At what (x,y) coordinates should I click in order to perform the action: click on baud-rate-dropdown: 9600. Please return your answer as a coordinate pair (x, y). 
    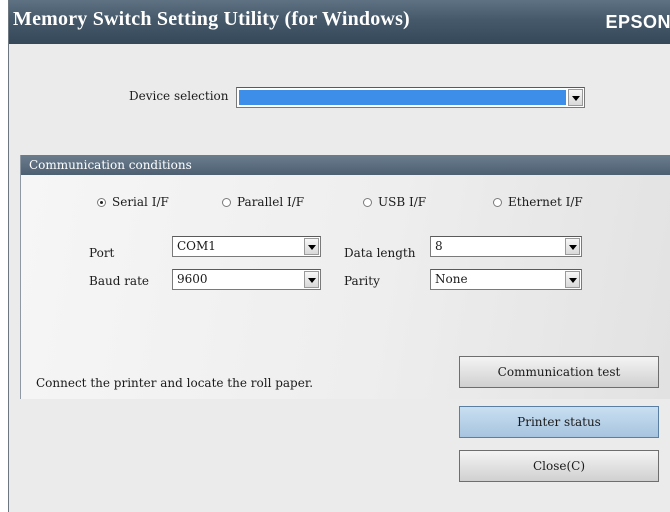
    Looking at the image, I should click on (246, 279).